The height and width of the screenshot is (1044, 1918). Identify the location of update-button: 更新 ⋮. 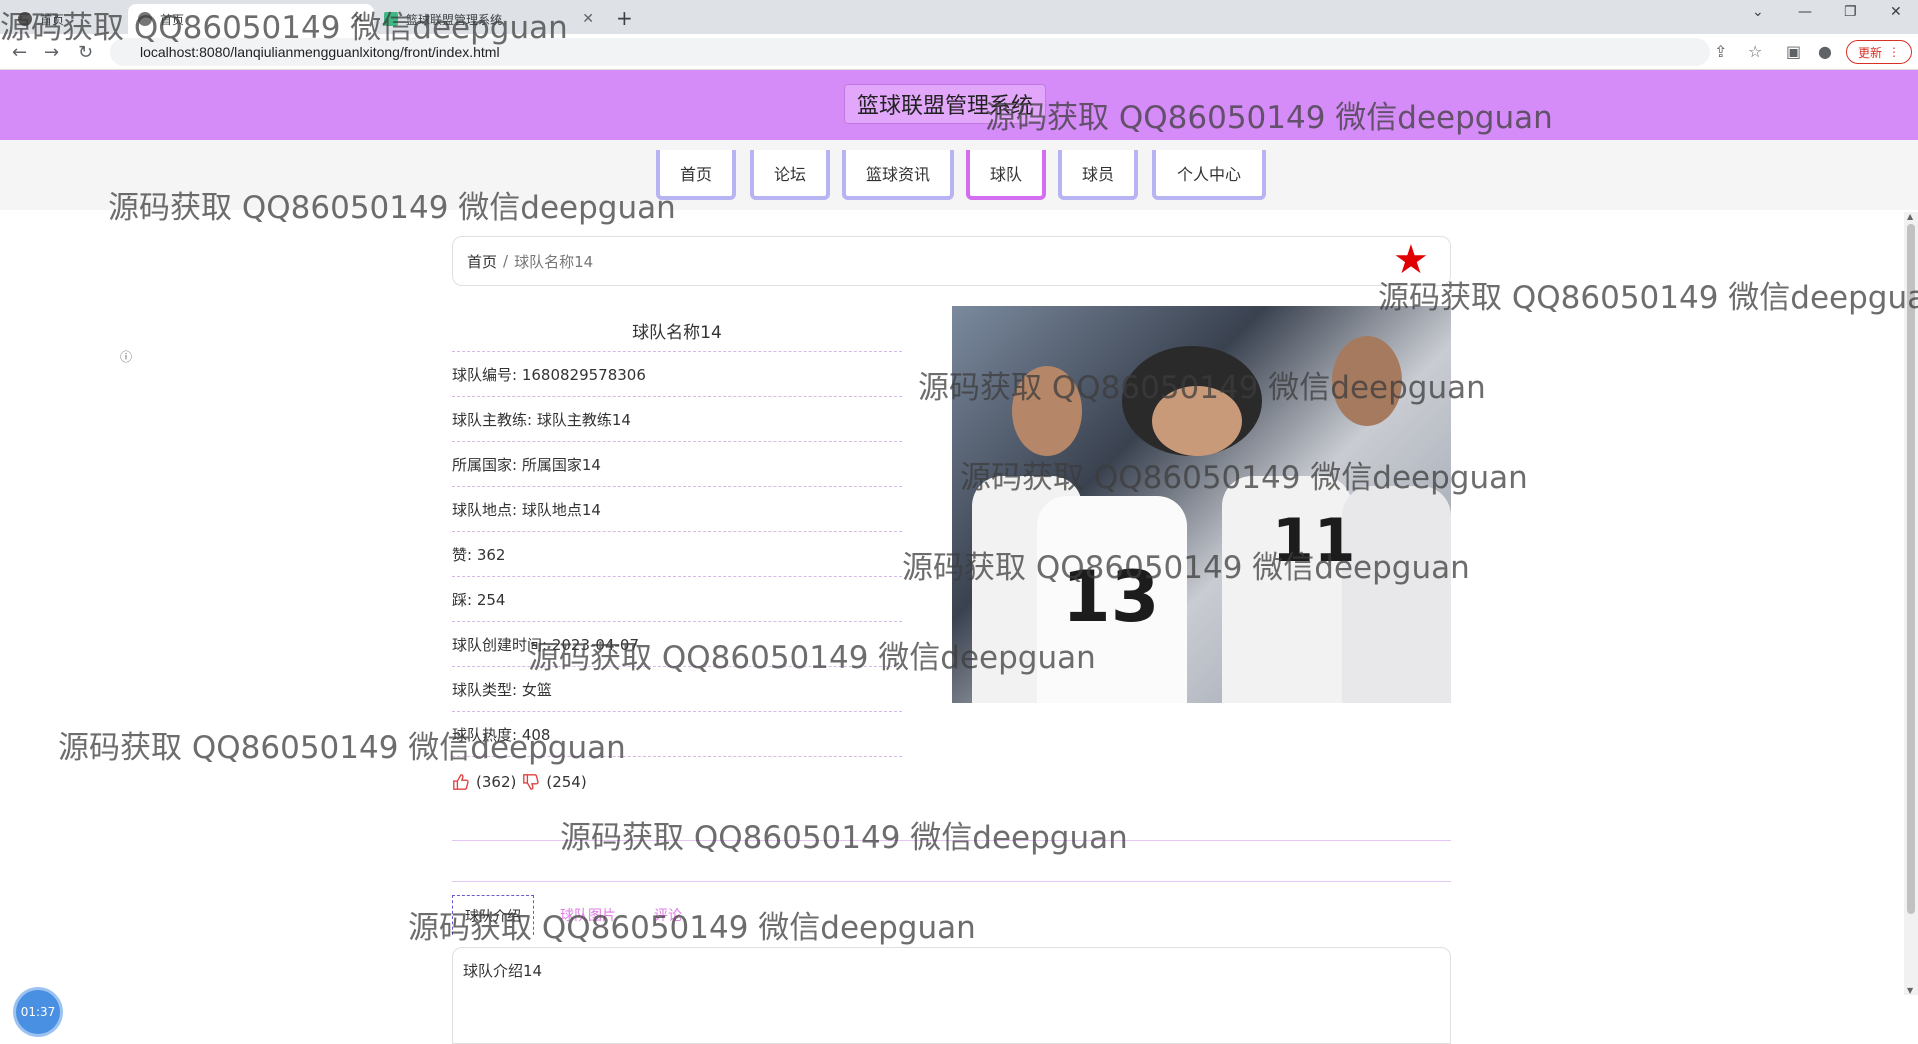
(1879, 52).